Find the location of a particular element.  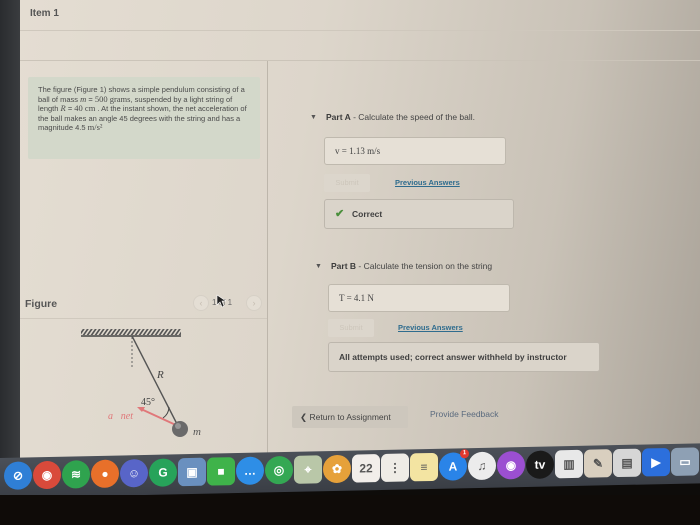

angle-arc is located at coordinates (166, 412).